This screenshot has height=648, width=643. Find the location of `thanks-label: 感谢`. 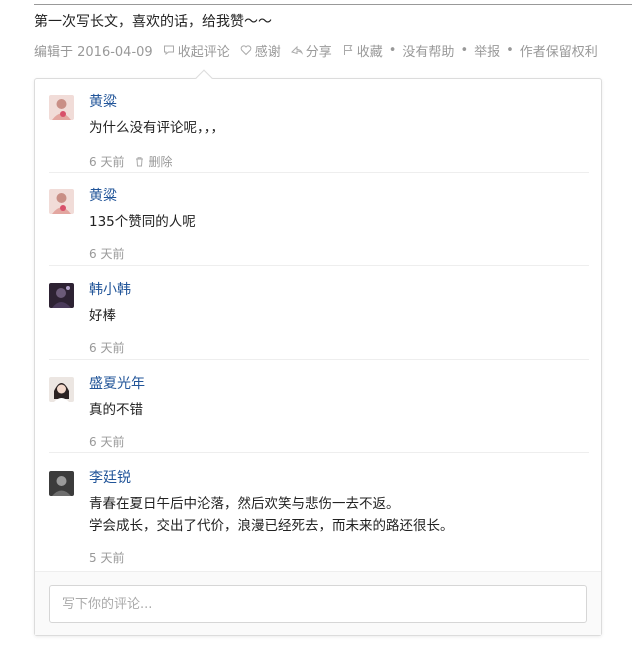

thanks-label: 感谢 is located at coordinates (267, 52).